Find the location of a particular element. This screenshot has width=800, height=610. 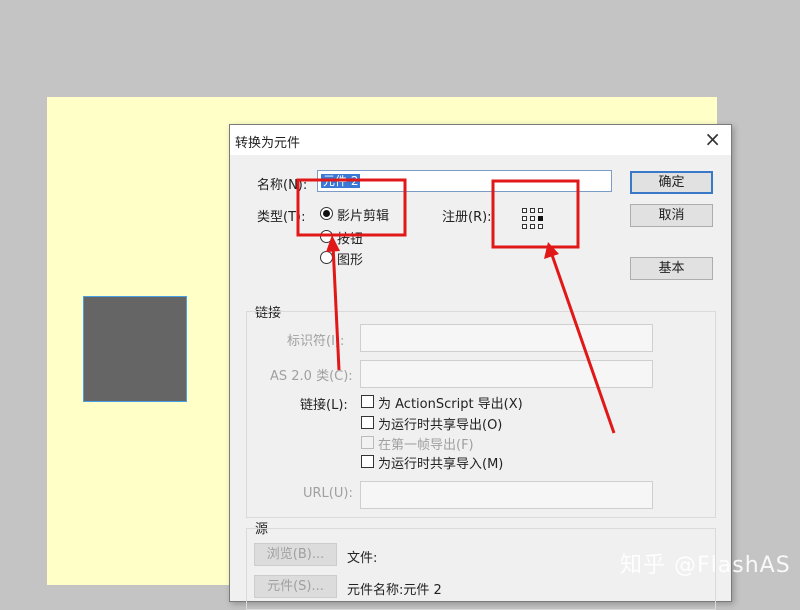

type-option-movieclip-label: 影片剪辑 is located at coordinates (363, 214).